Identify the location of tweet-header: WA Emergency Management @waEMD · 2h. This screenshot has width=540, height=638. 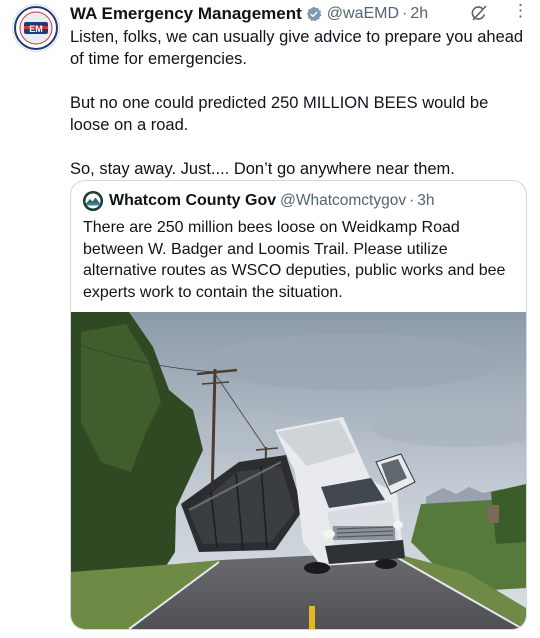
(301, 14).